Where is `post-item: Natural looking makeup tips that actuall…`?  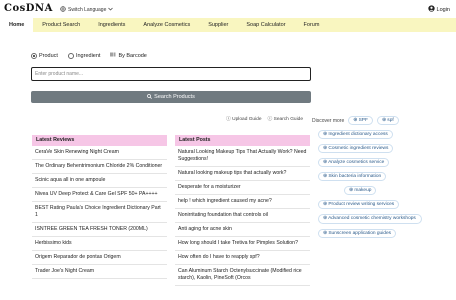
post-item: Natural looking makeup tips that actuall… is located at coordinates (242, 174).